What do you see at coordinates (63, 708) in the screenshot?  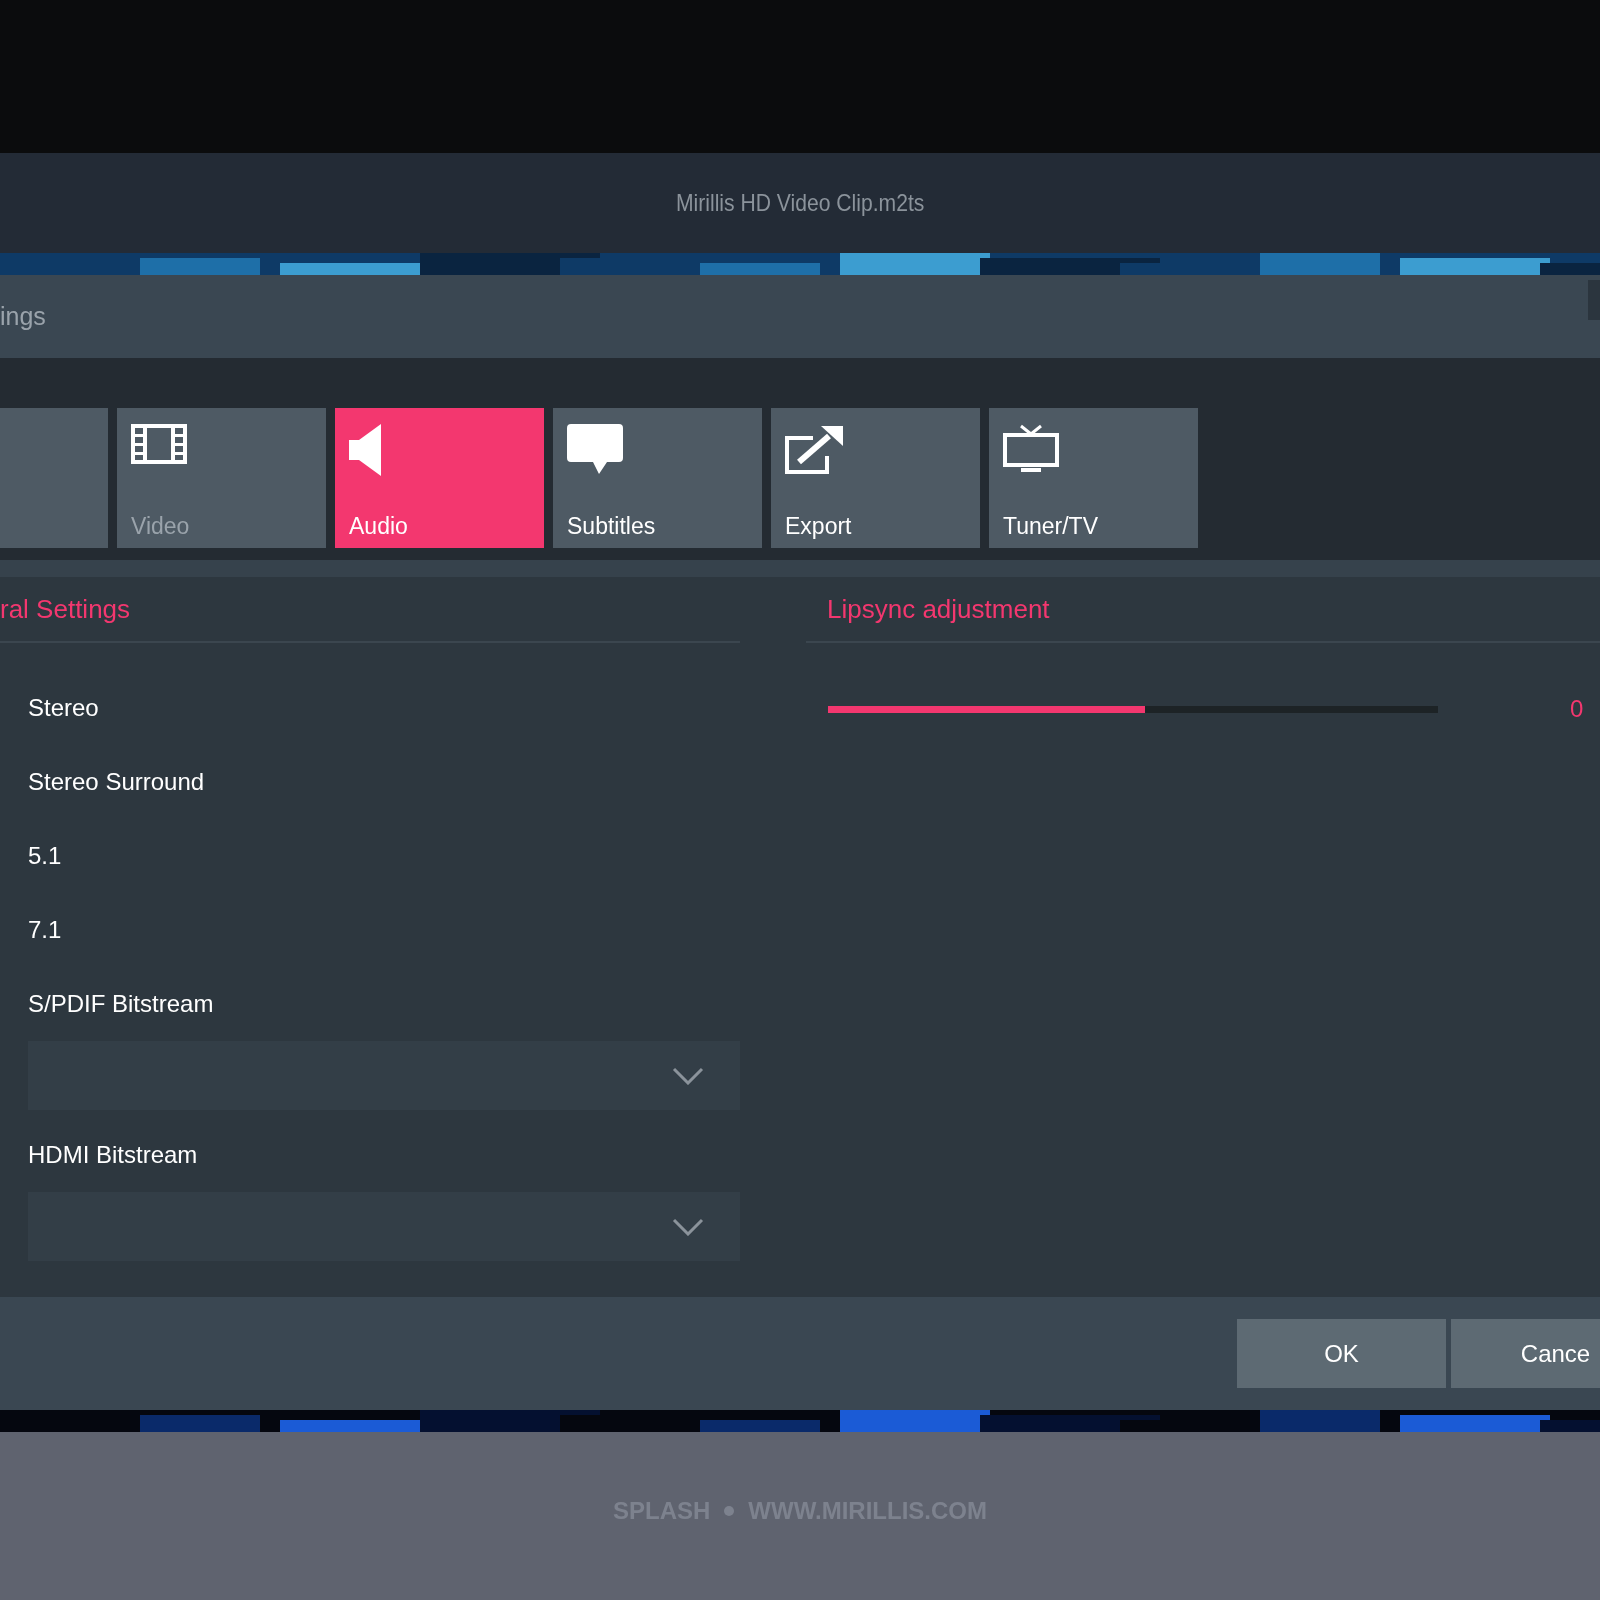 I see `option-label: Stereo` at bounding box center [63, 708].